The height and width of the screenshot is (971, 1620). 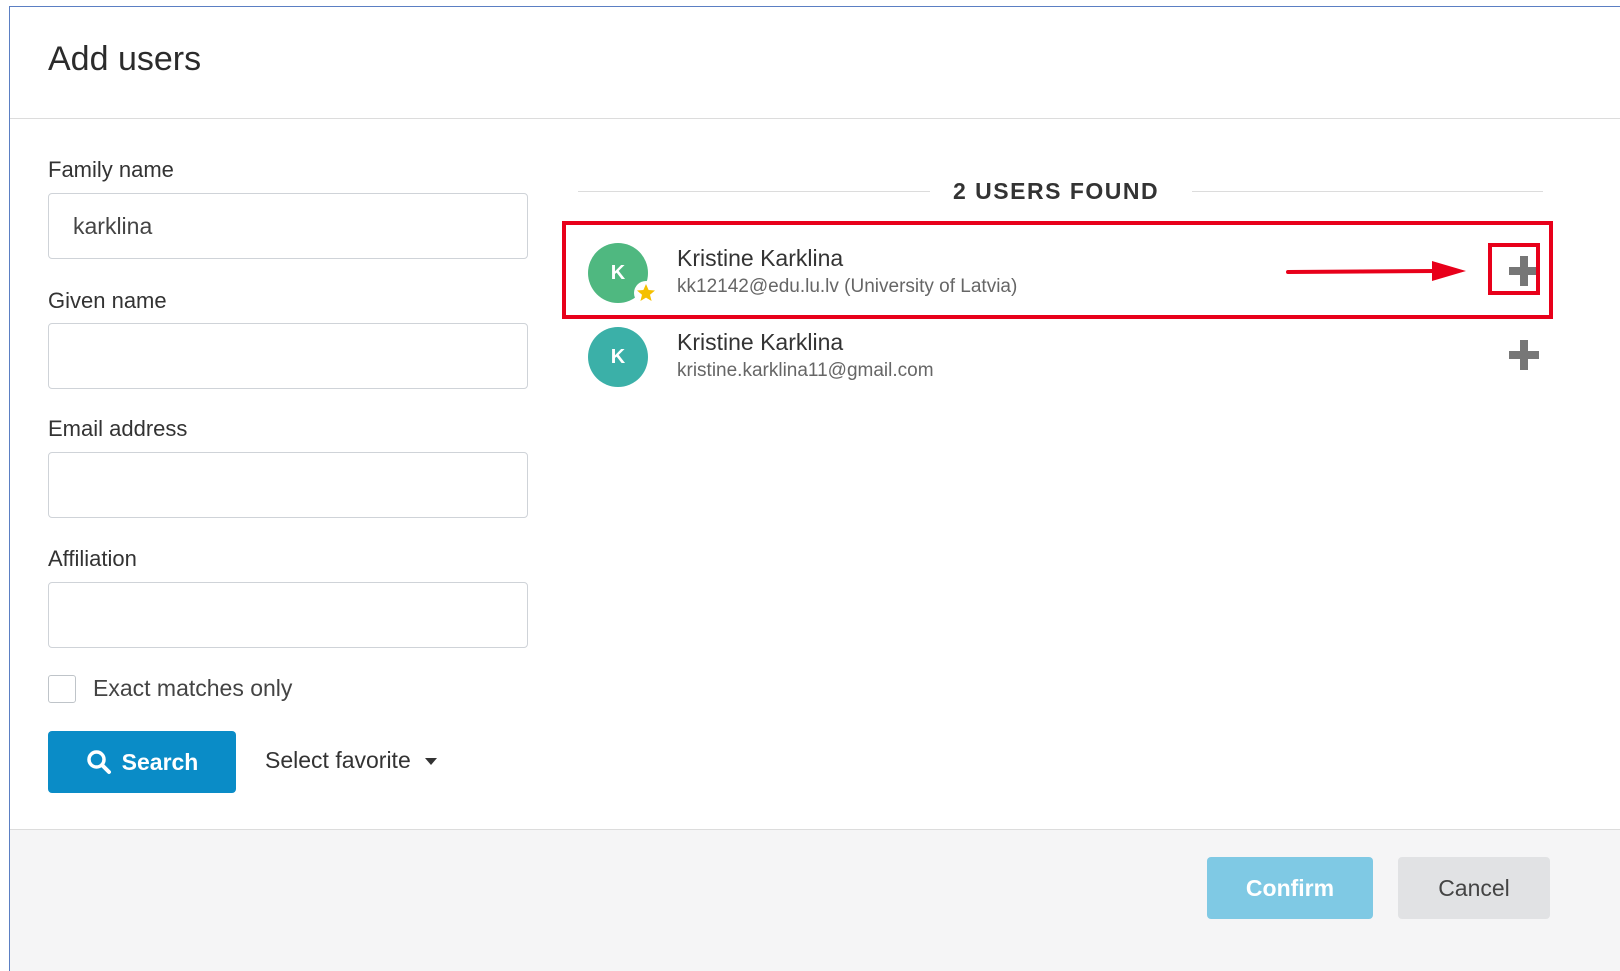 What do you see at coordinates (62, 689) in the screenshot?
I see `exact-matches-checkbox` at bounding box center [62, 689].